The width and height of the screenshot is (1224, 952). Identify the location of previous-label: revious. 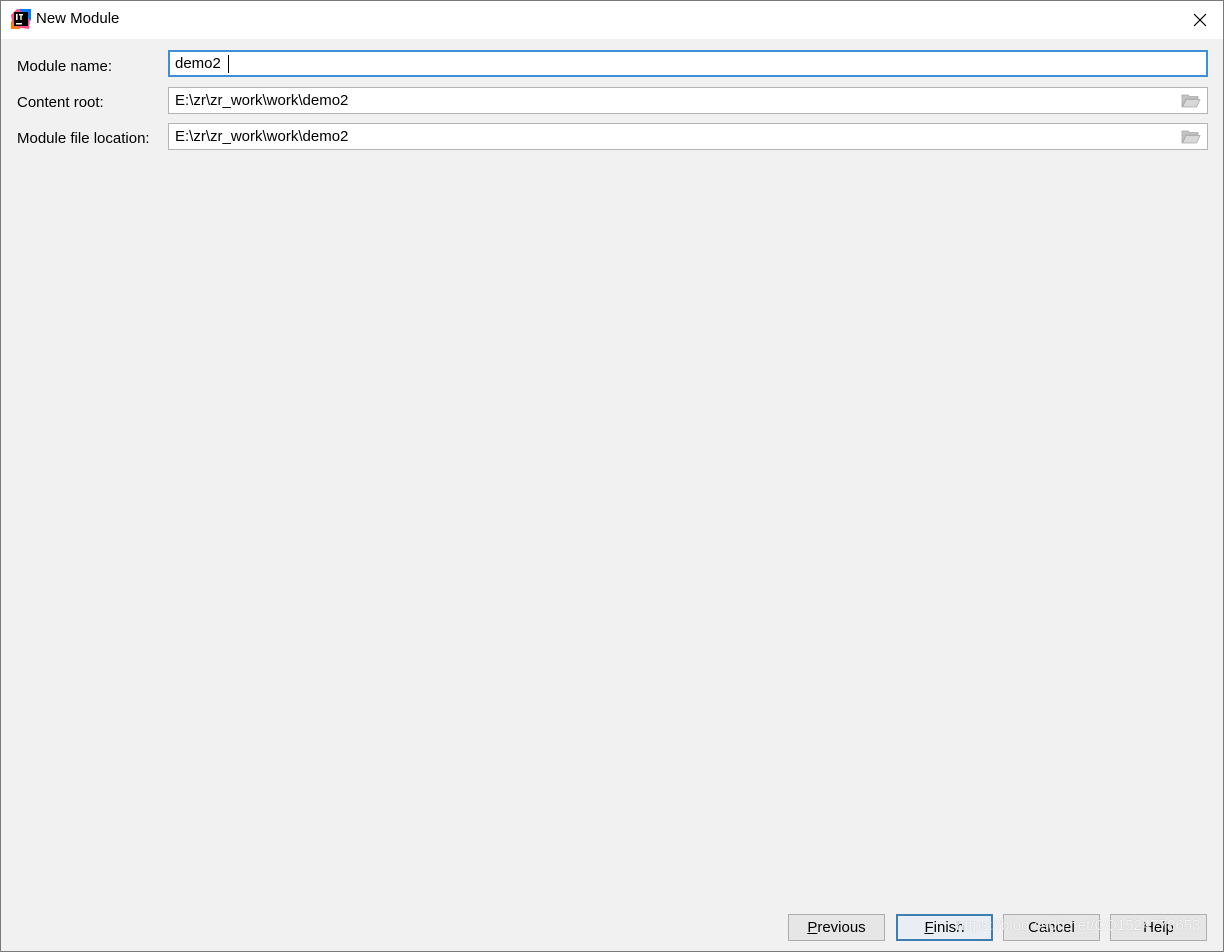
(841, 927).